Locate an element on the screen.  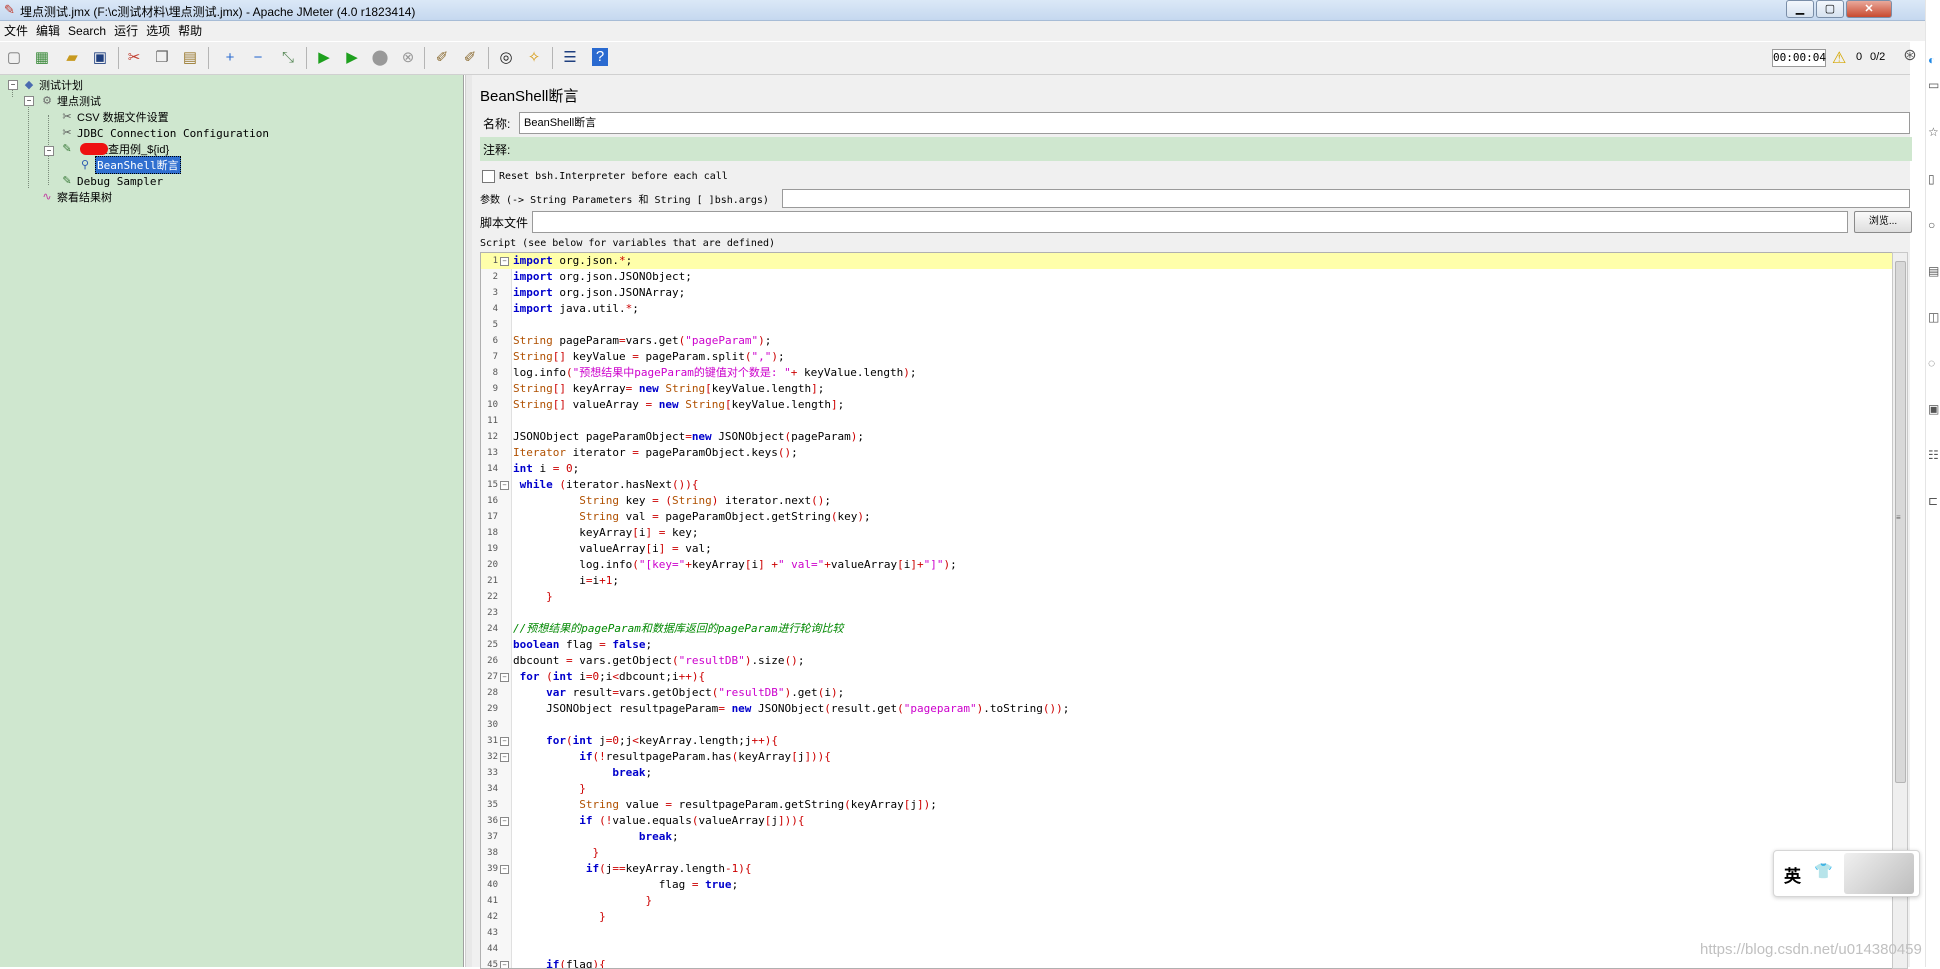
code-line: 4 import java.util.*; is located at coordinates (565, 308).